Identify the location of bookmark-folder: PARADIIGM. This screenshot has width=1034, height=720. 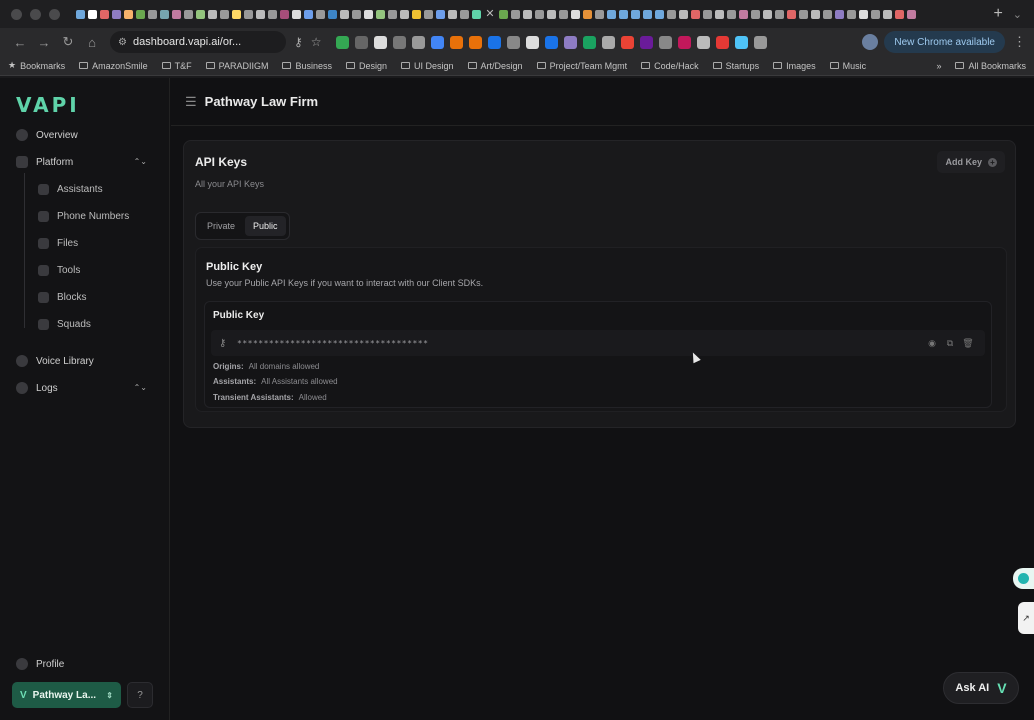
(236, 66).